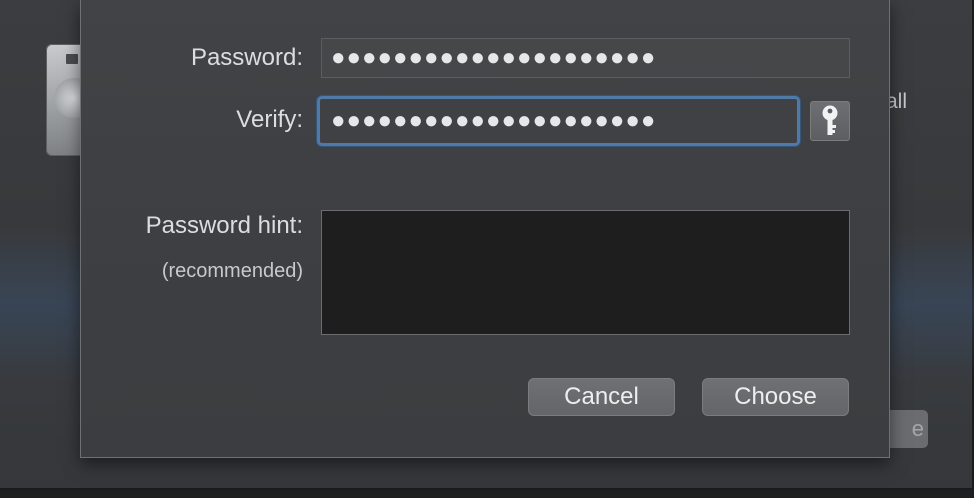  I want to click on choose-button: Choose, so click(775, 397).